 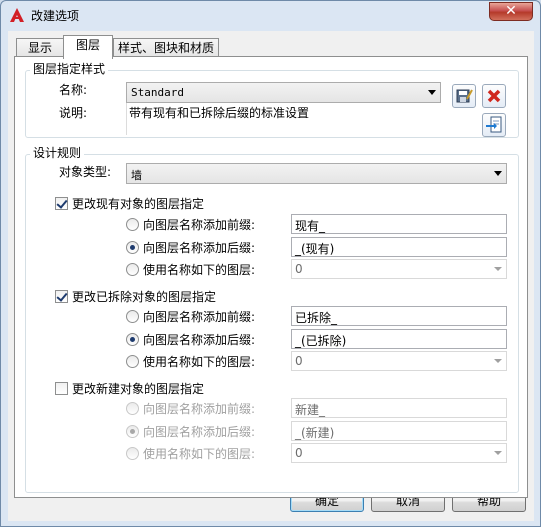 I want to click on new-objects-label: 更改新建对象的图层指定, so click(x=138, y=389).